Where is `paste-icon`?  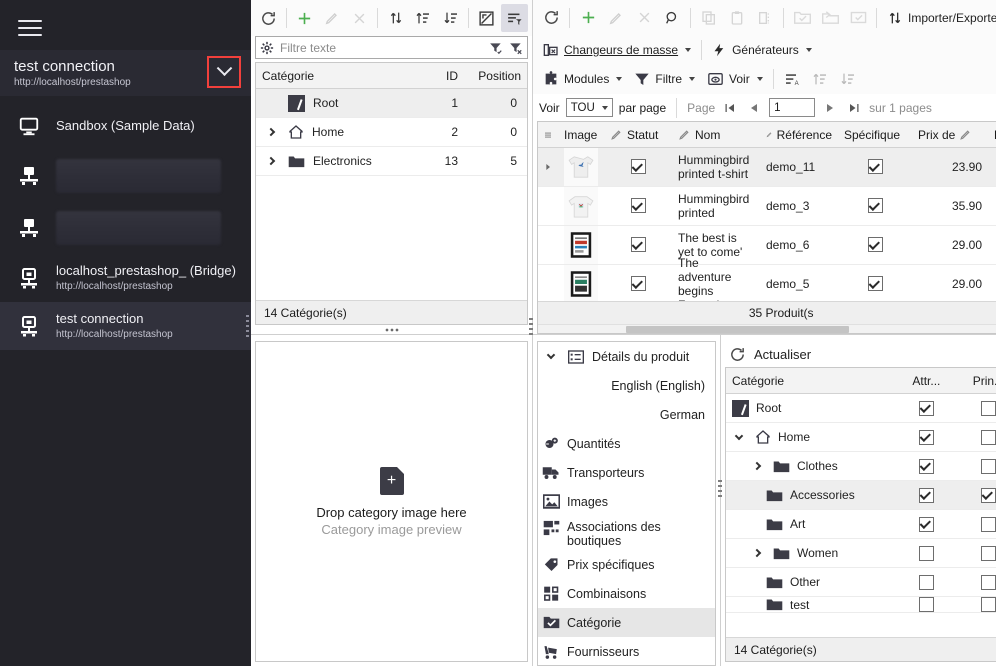 paste-icon is located at coordinates (737, 18).